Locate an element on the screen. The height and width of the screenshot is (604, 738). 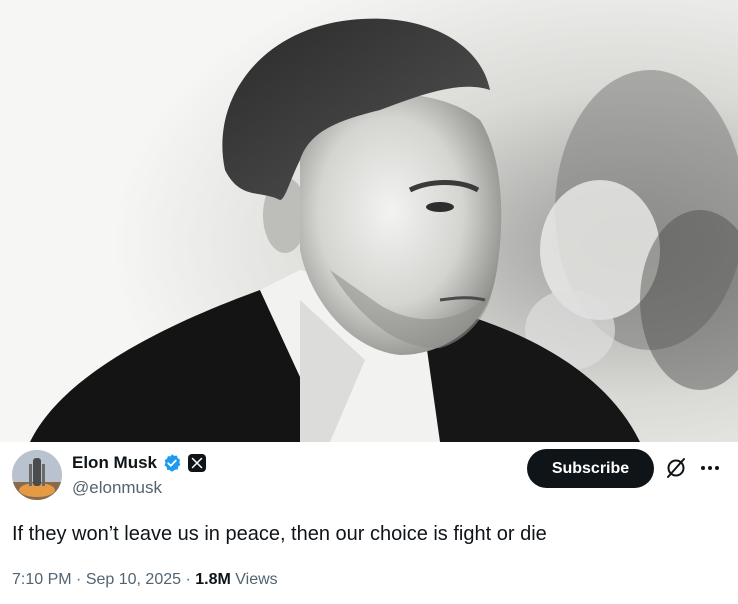
author-avatar is located at coordinates (37, 475).